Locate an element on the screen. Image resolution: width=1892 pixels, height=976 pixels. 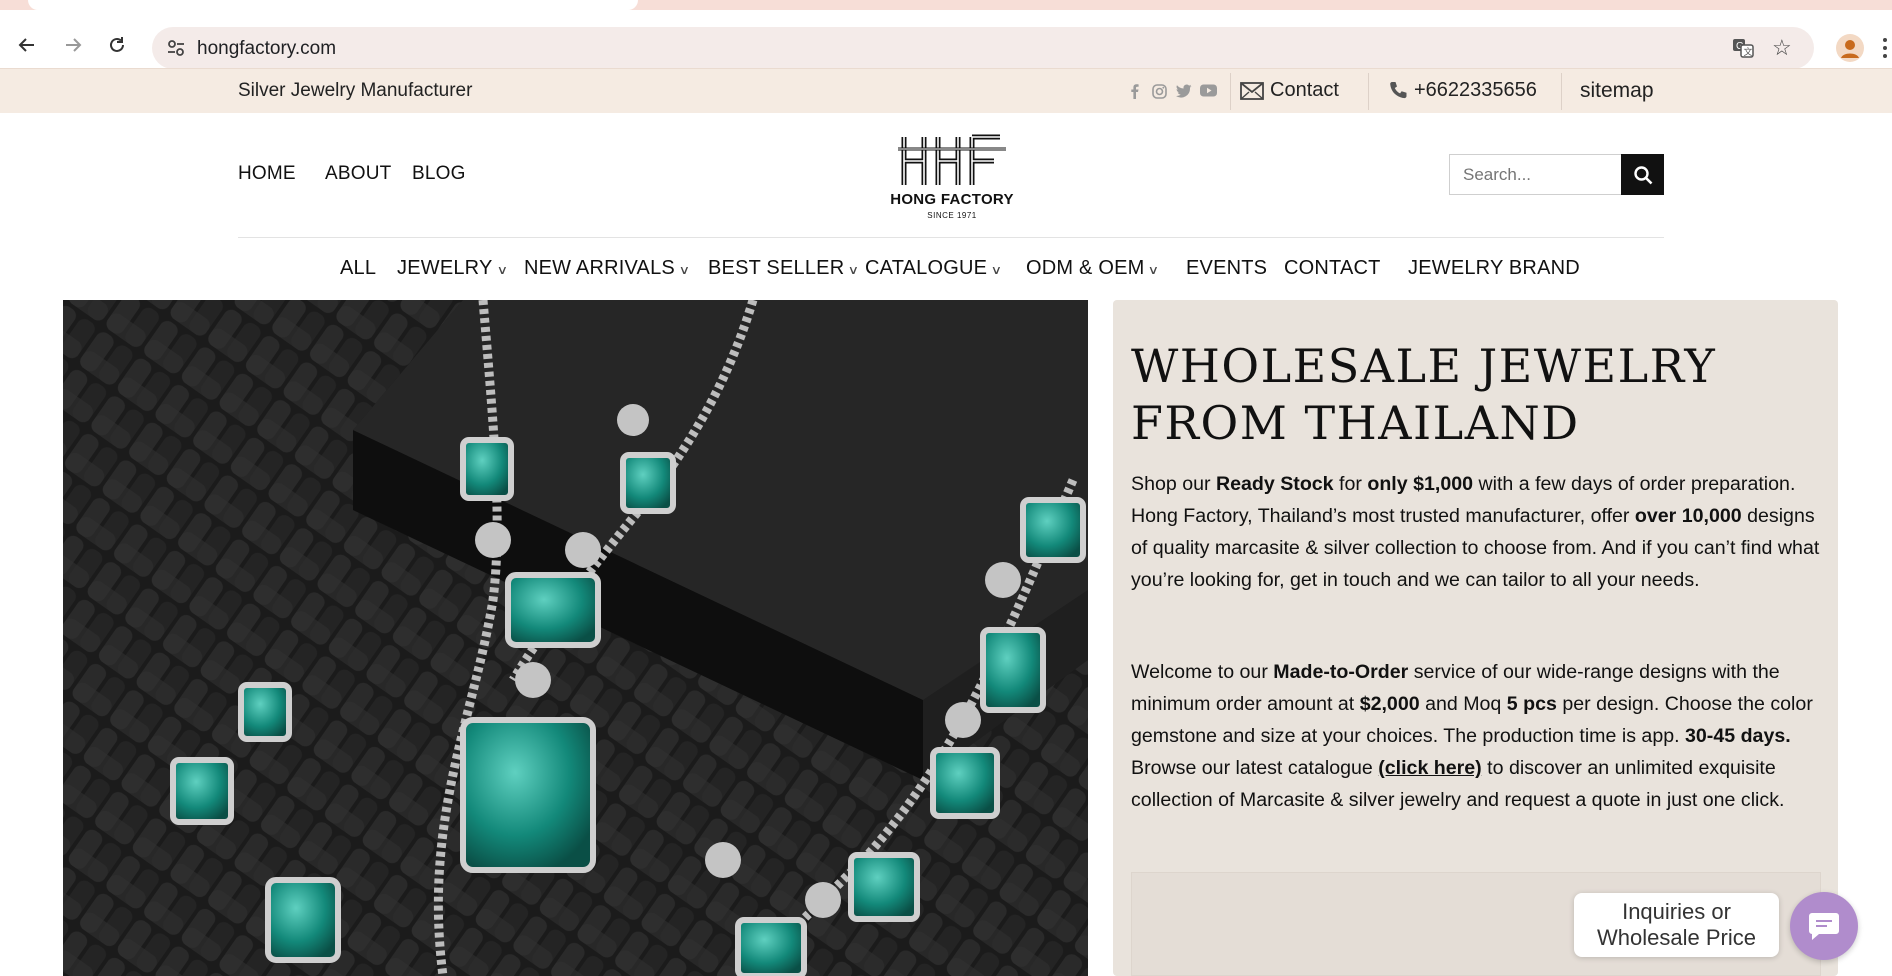
search-input is located at coordinates (1536, 174).